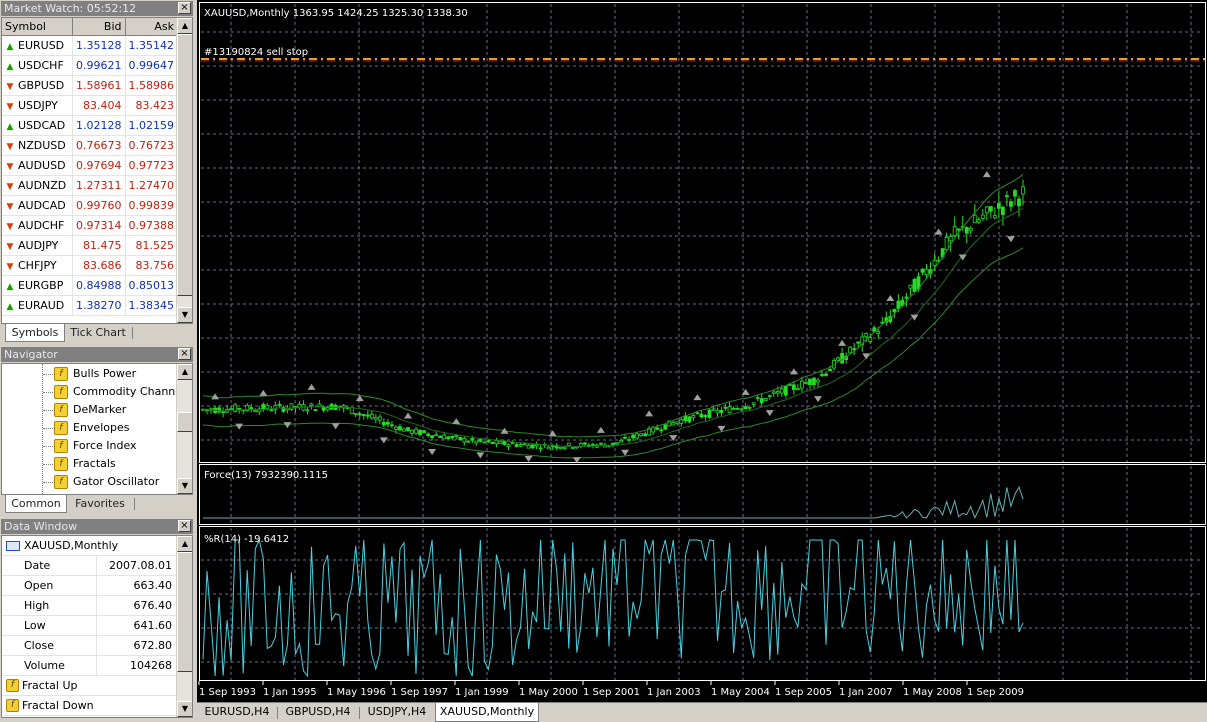 The width and height of the screenshot is (1207, 722). Describe the element at coordinates (36, 504) in the screenshot. I see `tab-common: Common` at that location.